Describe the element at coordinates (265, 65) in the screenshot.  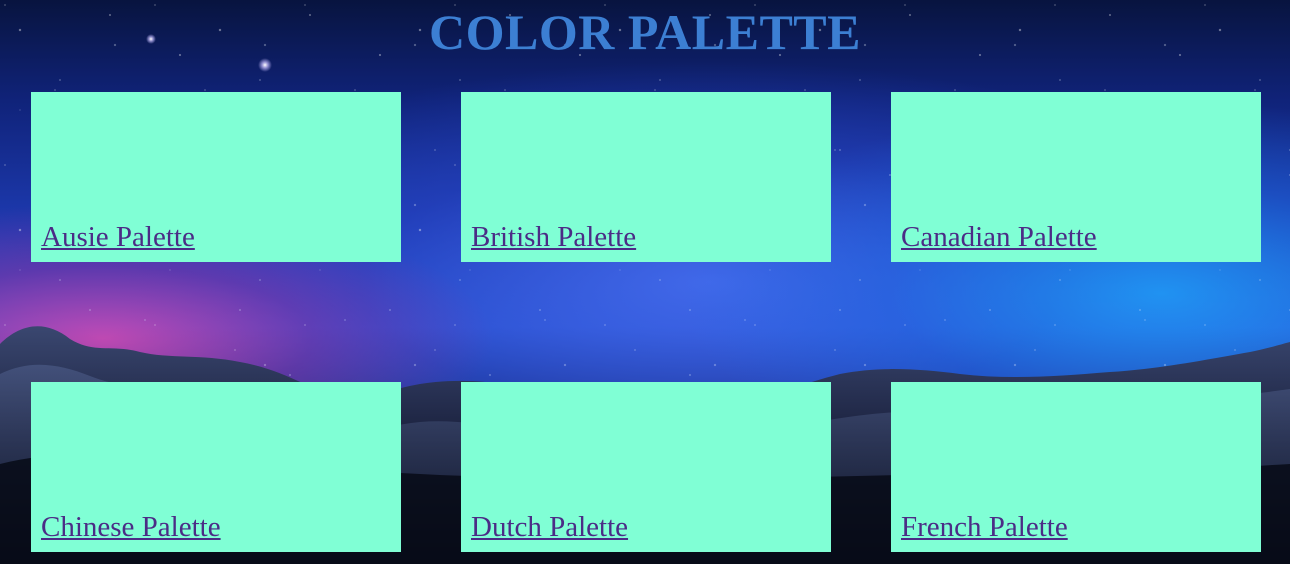
I see `bright-star` at that location.